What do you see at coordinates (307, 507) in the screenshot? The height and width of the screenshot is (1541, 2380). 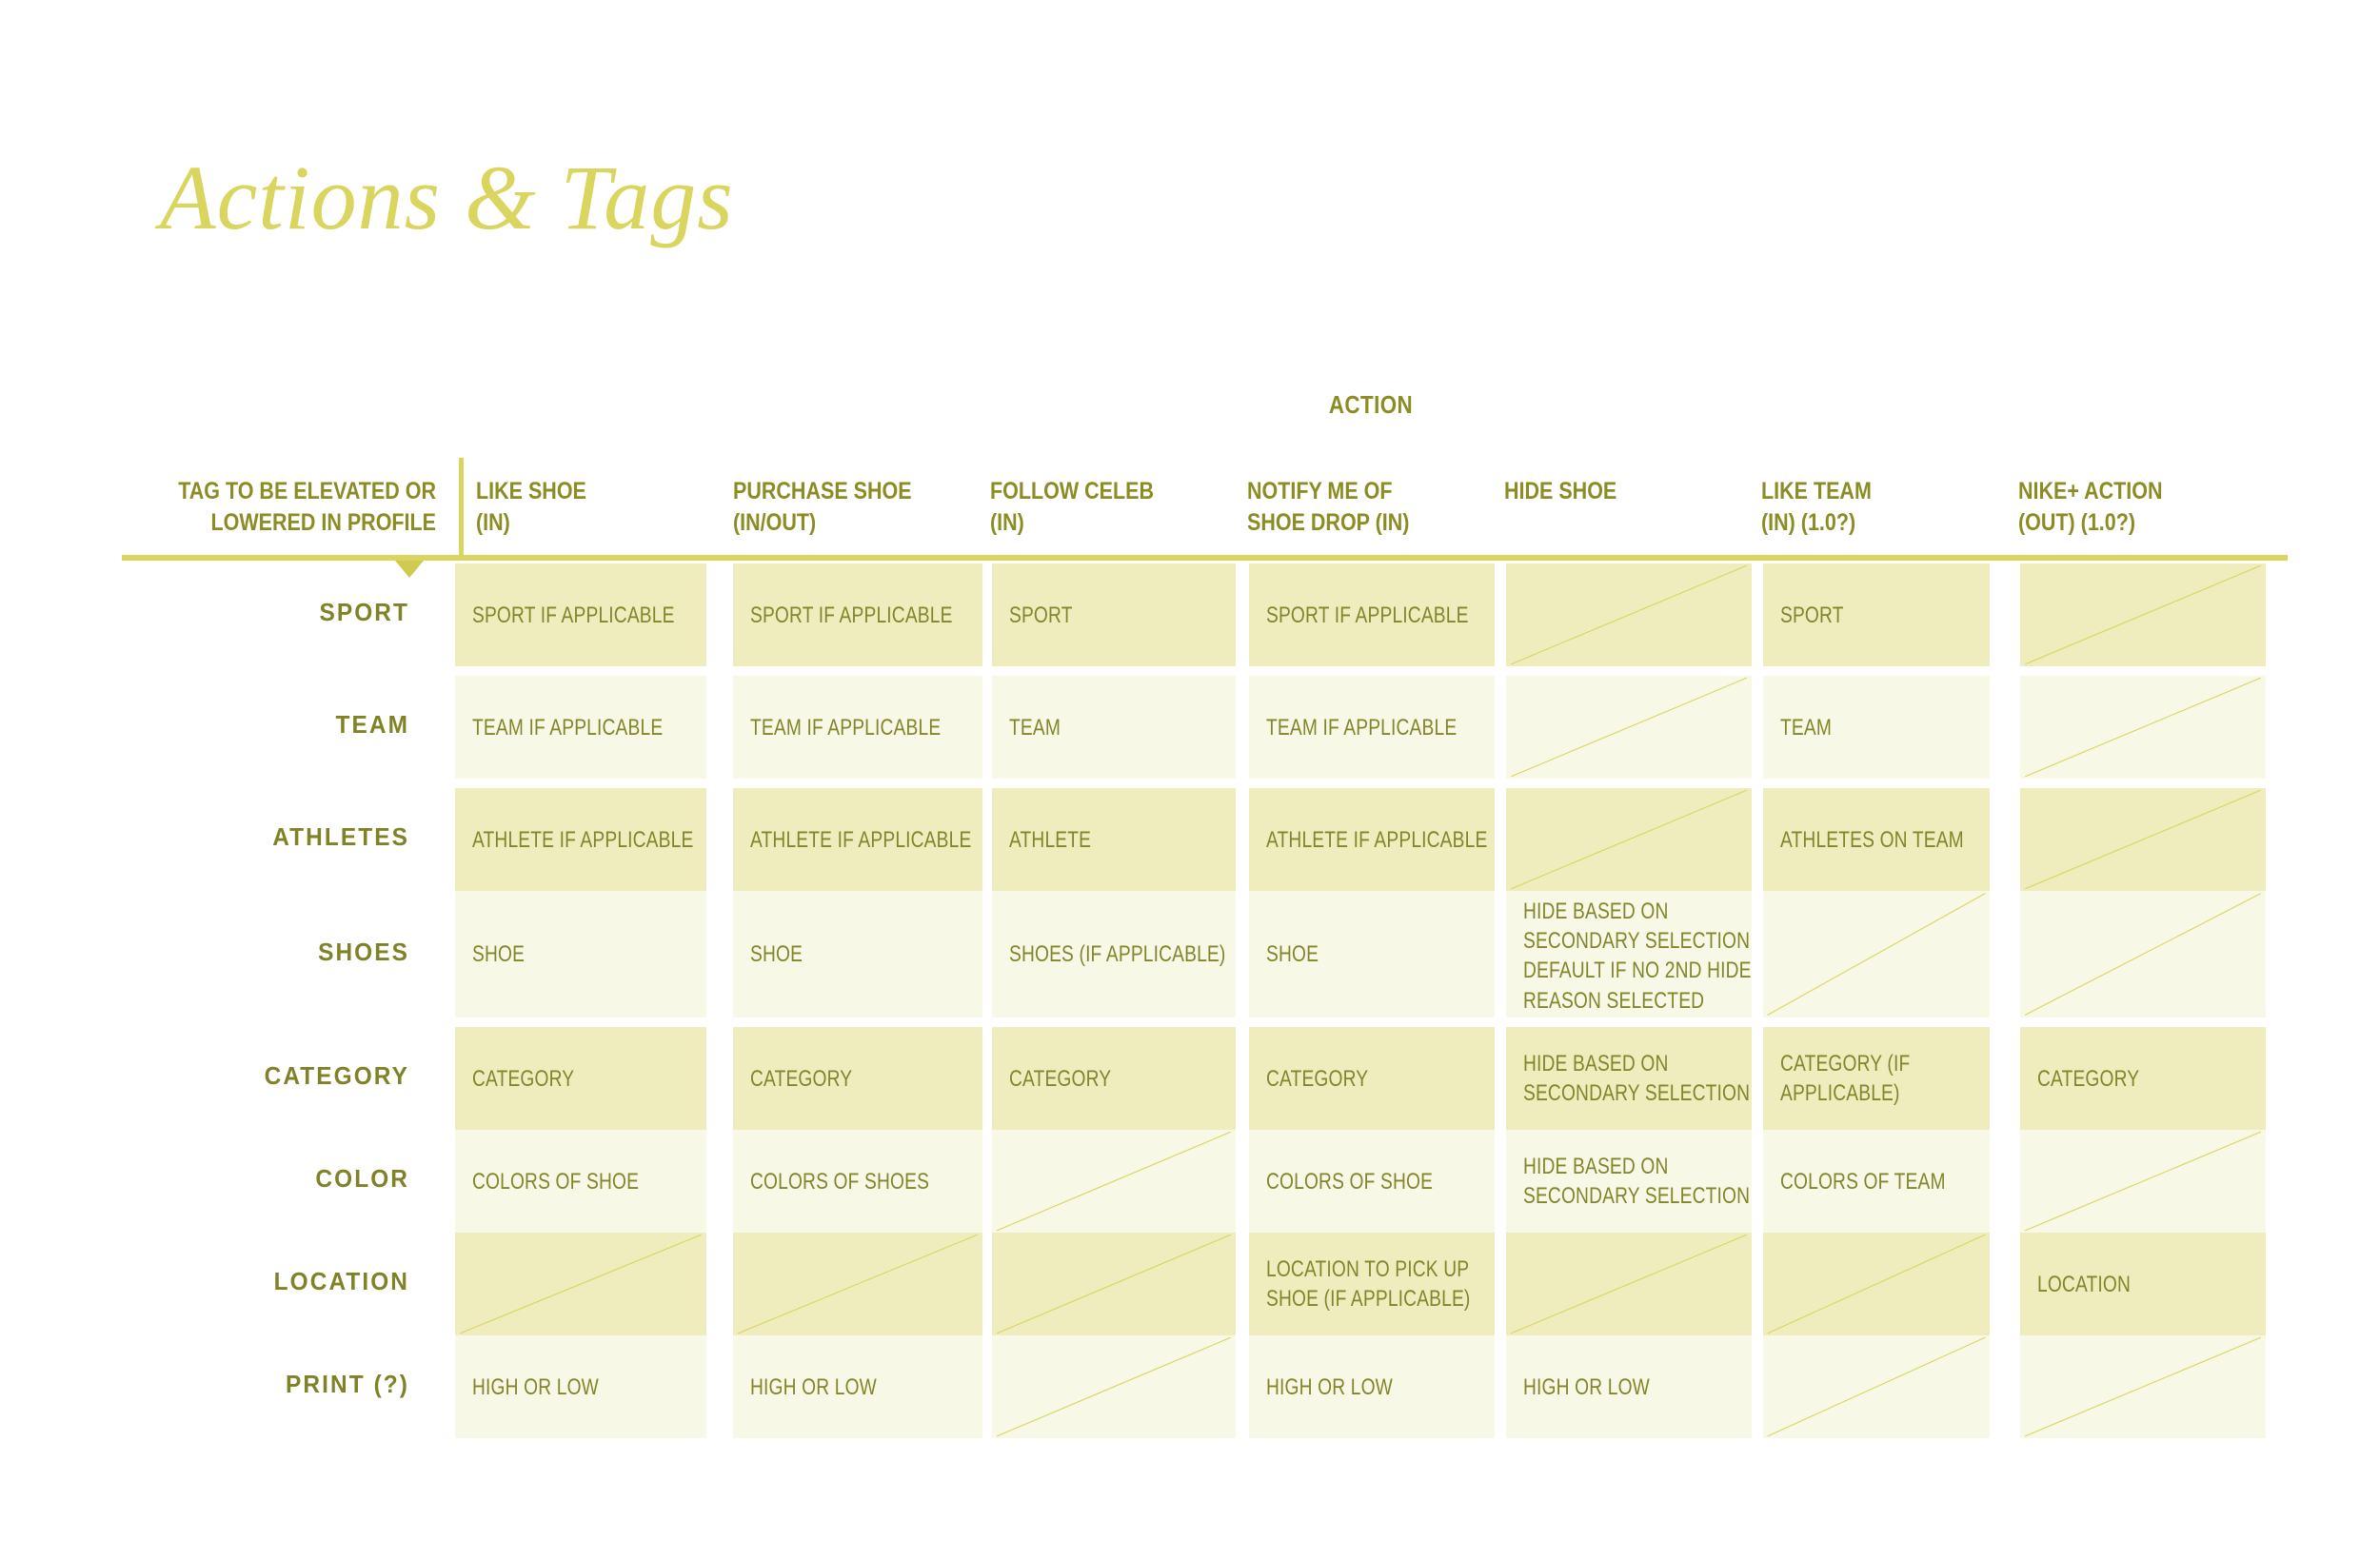 I see `row-header-label: TAG TO BE ELEVATED OR LOWERED IN PROFILE` at bounding box center [307, 507].